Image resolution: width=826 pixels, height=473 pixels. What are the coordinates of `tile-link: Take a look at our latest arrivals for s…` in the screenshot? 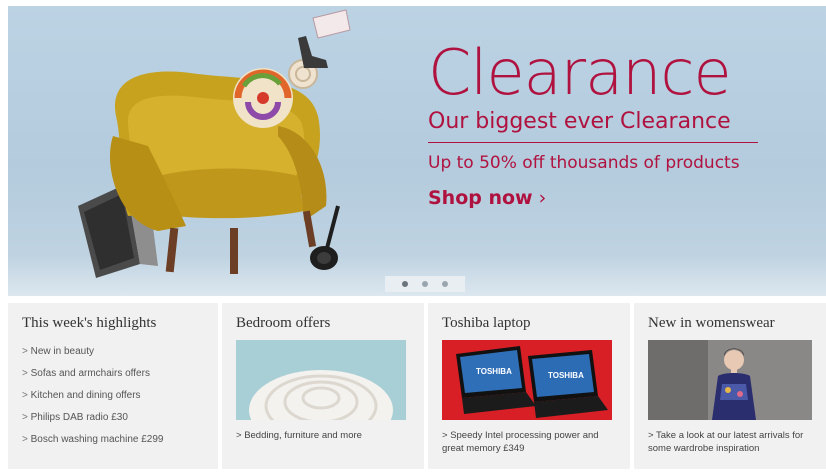 It's located at (730, 442).